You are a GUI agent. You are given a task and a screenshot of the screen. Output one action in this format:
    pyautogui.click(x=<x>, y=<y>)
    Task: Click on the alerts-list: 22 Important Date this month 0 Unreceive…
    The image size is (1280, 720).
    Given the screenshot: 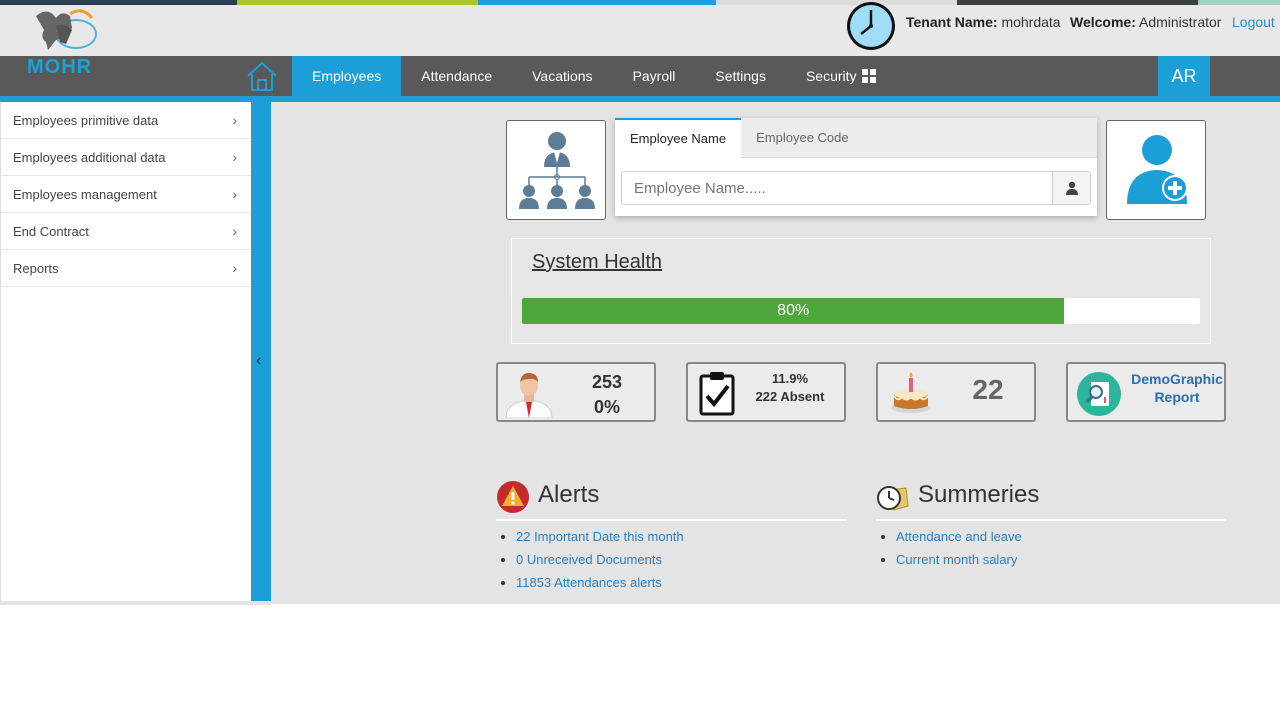 What is the action you would take?
    pyautogui.click(x=671, y=559)
    